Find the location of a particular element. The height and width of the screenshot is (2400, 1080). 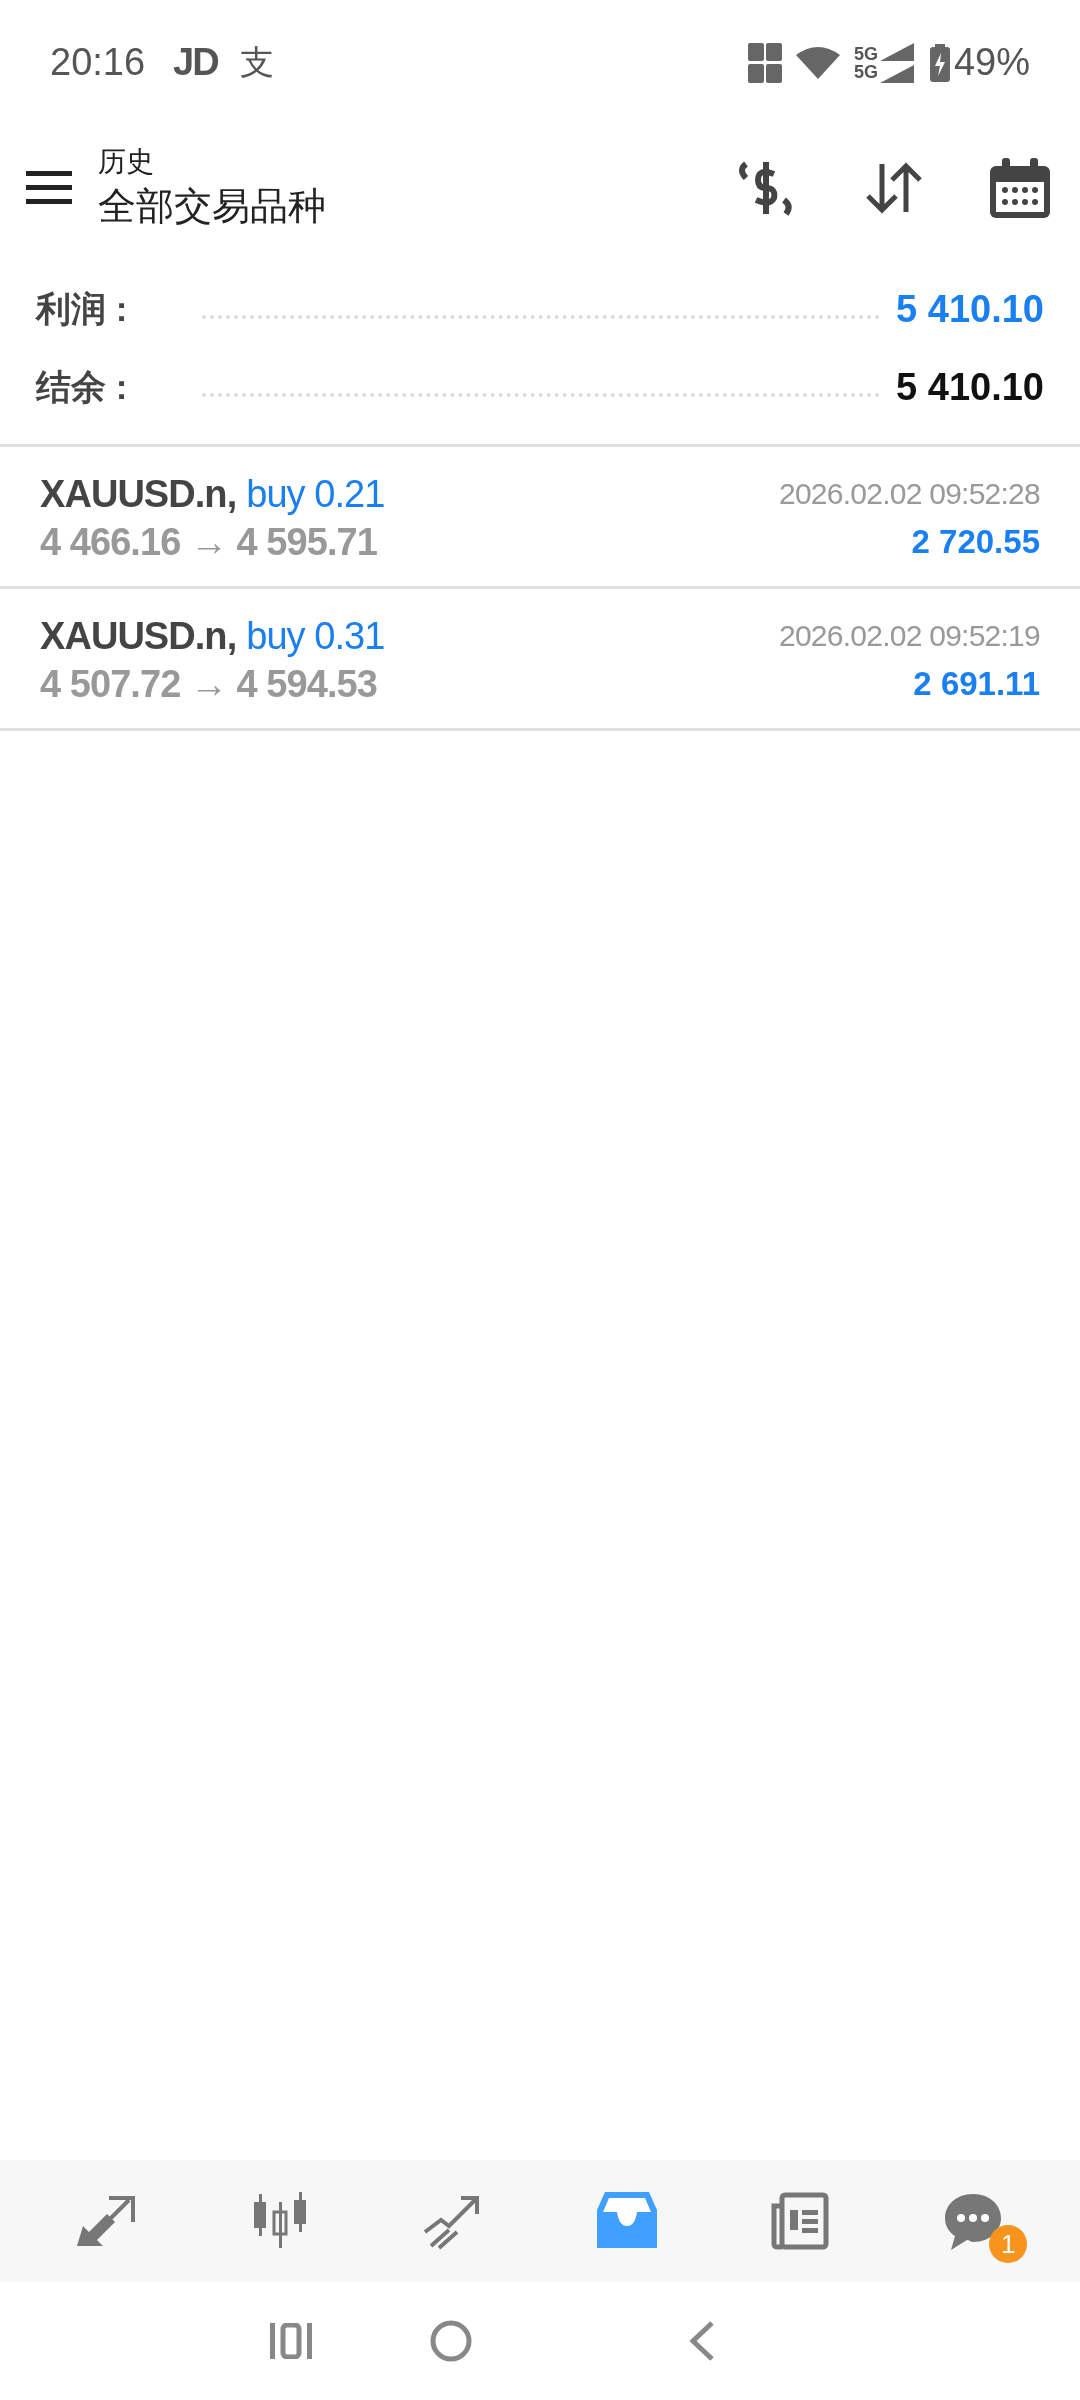

inbox-icon is located at coordinates (626, 2221).